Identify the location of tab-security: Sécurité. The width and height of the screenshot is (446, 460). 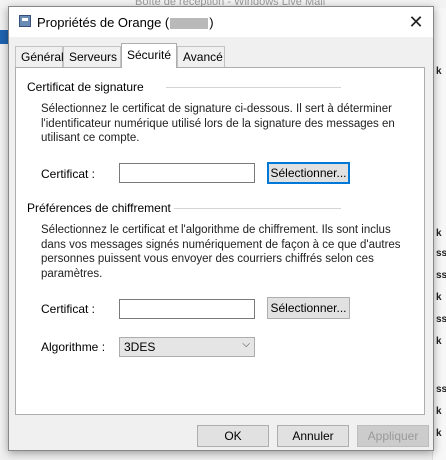
(149, 55).